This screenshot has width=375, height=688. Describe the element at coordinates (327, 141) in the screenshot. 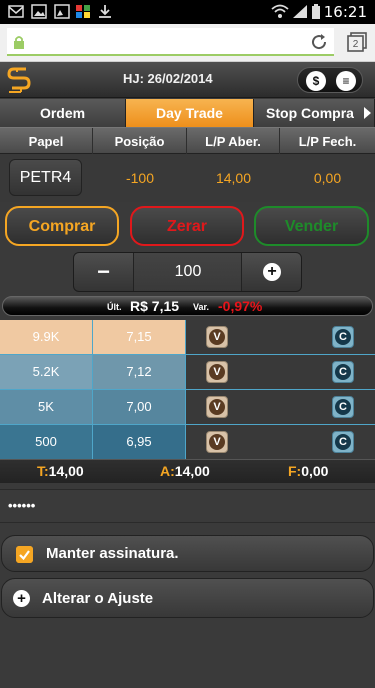

I see `col-lp-fech: L/P Fech.` at that location.